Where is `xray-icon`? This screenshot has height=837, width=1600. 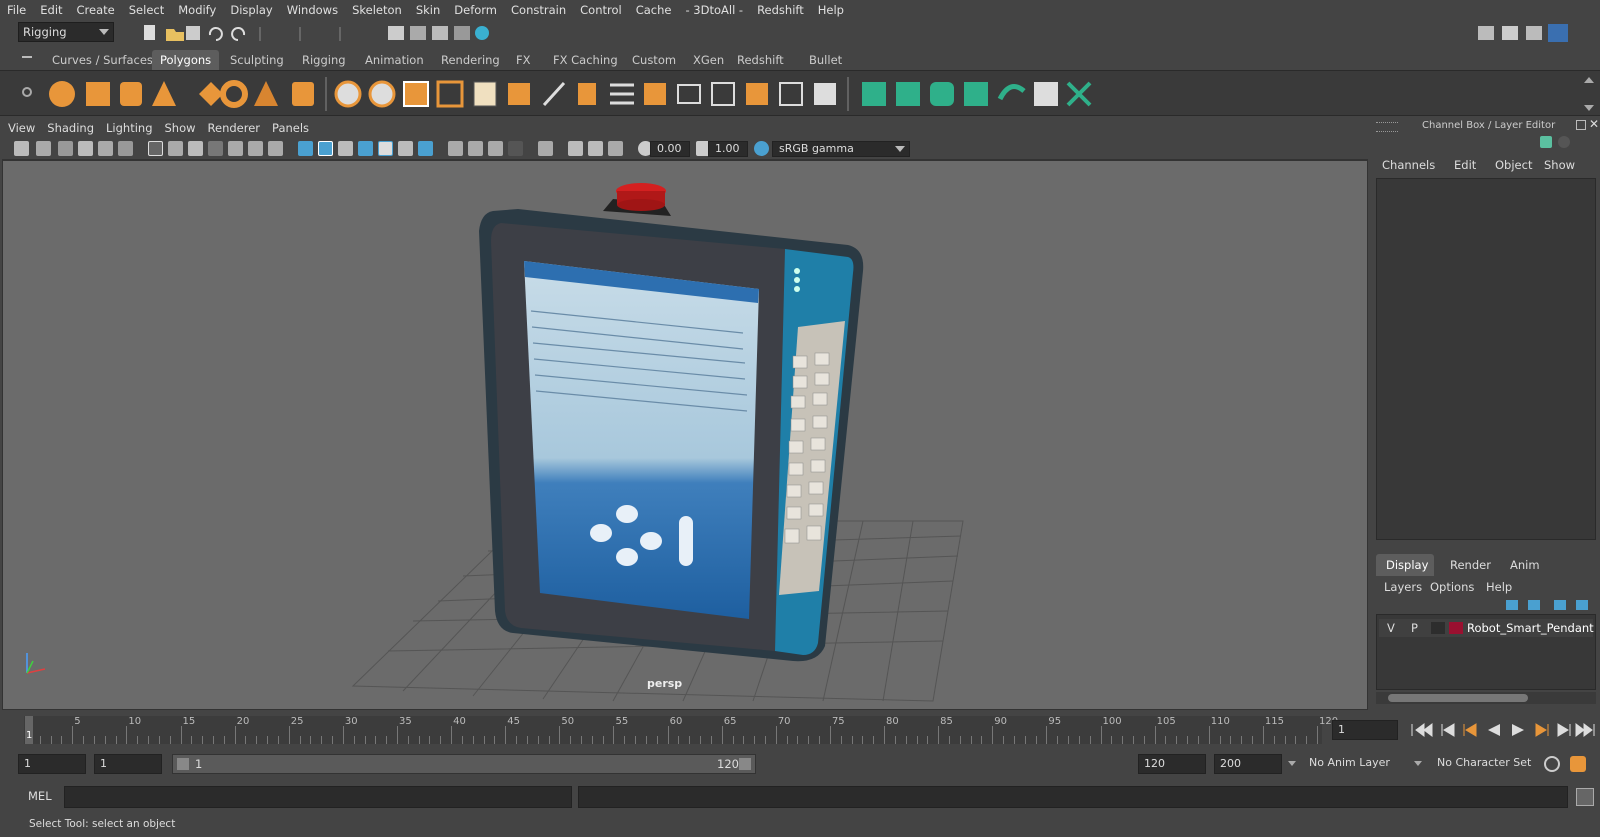
xray-icon is located at coordinates (545, 148).